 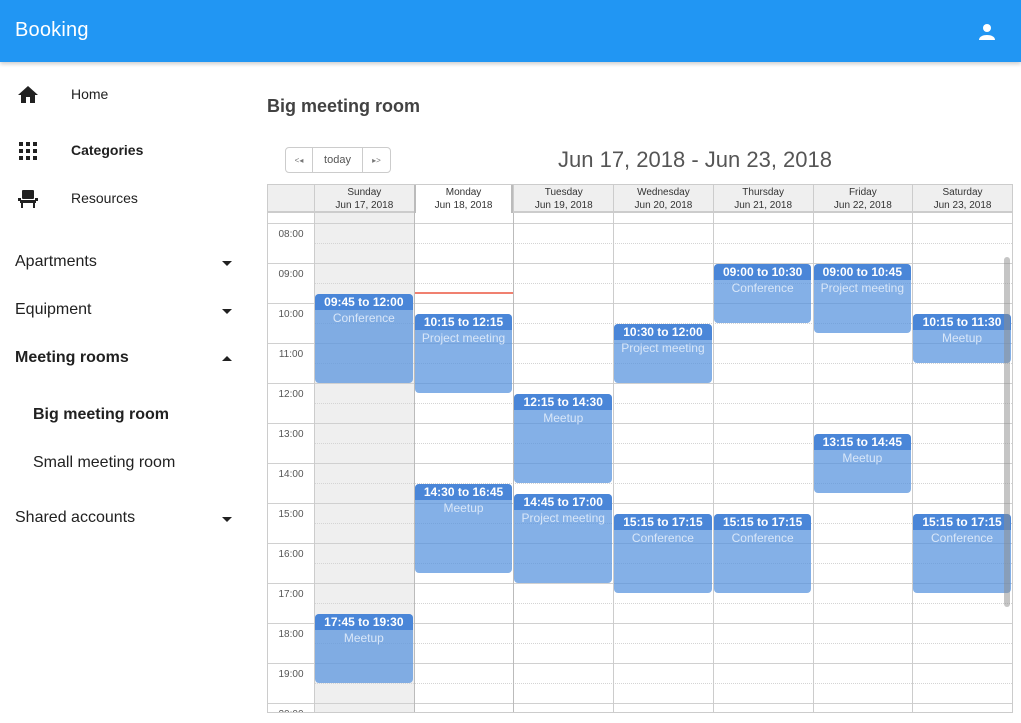 I want to click on day-name: Sunday, so click(x=364, y=192).